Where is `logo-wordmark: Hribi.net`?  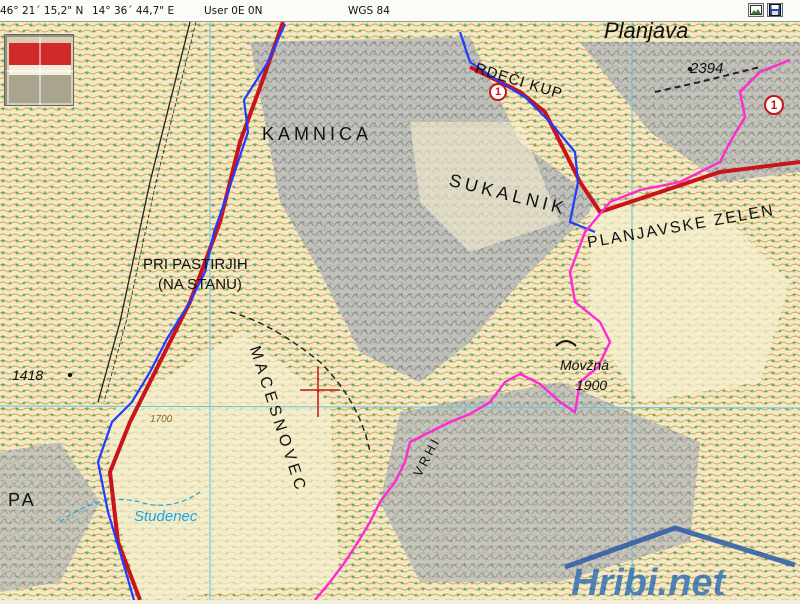
logo-wordmark: Hribi.net is located at coordinates (648, 581).